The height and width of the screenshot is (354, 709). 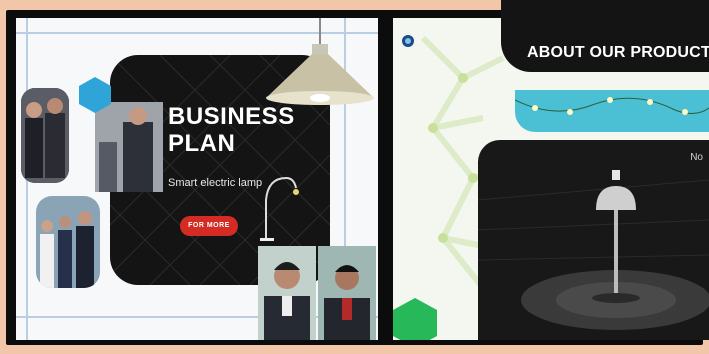 I want to click on logo-icon, so click(x=408, y=41).